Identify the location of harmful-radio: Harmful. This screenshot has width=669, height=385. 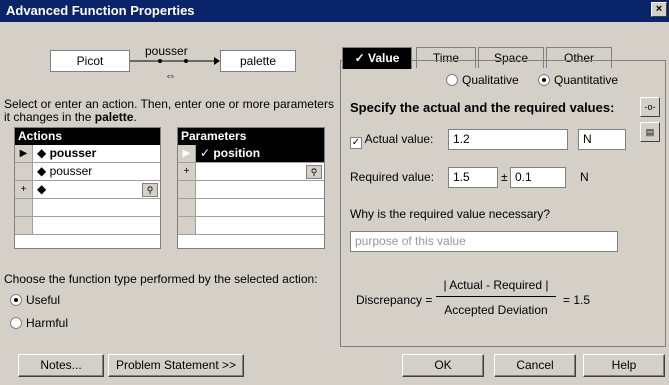
(39, 323).